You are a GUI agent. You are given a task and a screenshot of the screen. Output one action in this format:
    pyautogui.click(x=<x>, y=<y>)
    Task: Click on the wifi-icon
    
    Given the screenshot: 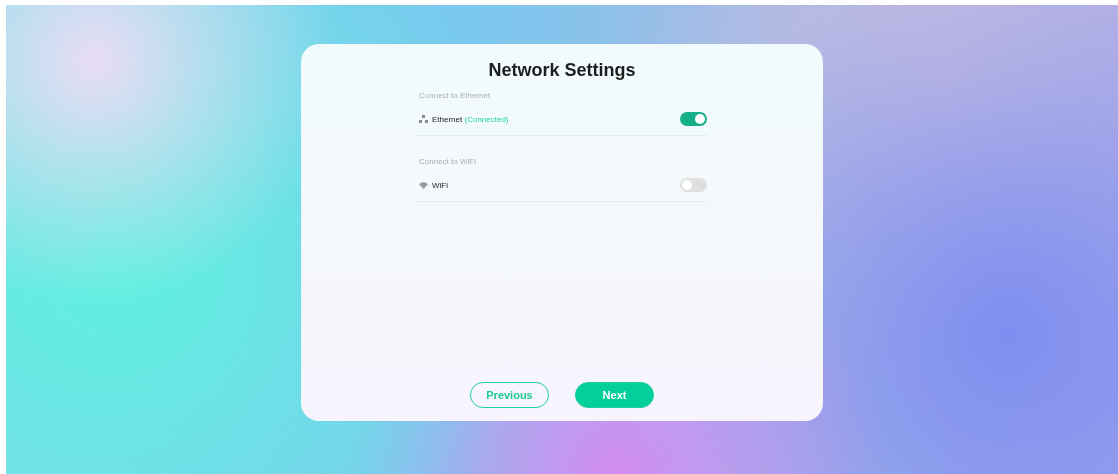 What is the action you would take?
    pyautogui.click(x=423, y=185)
    